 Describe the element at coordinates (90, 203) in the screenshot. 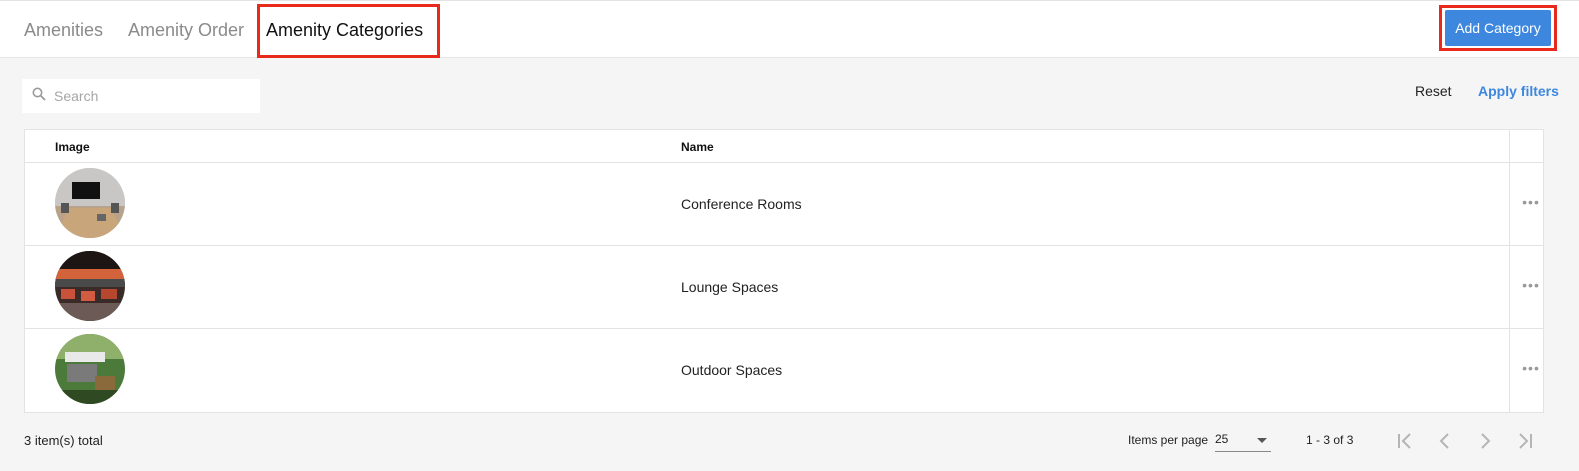

I see `conference-room-photo` at that location.